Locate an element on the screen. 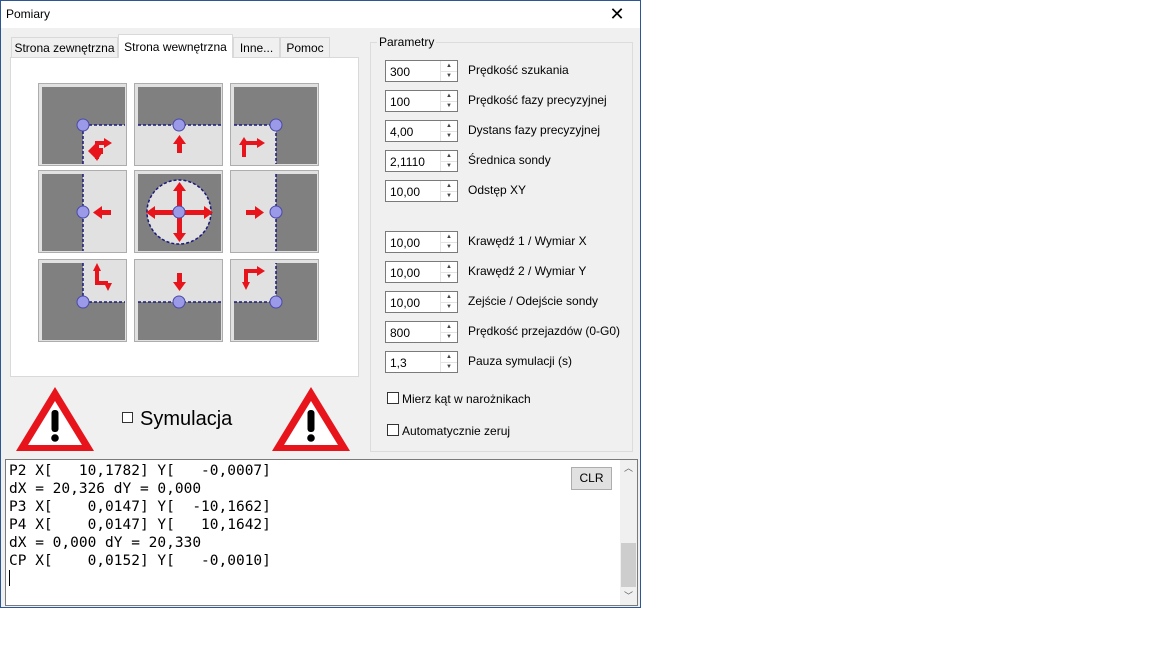 The image size is (1152, 648). precise-distance-label: Dystans fazy precyzyjnej is located at coordinates (534, 130).